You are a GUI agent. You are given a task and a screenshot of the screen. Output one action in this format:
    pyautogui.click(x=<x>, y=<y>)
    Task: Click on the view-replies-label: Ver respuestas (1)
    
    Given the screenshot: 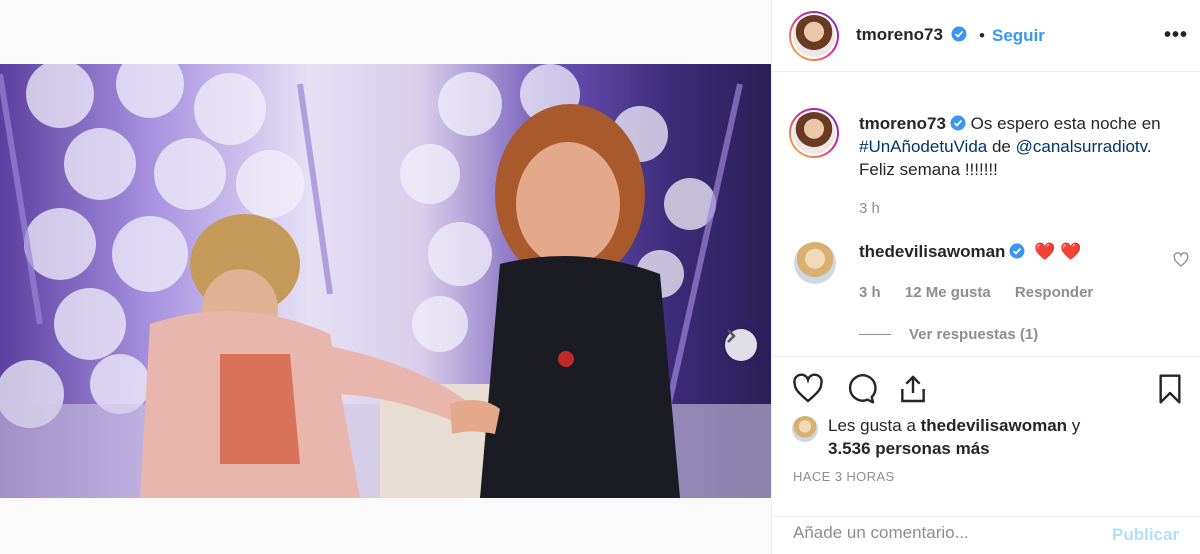 What is the action you would take?
    pyautogui.click(x=973, y=334)
    